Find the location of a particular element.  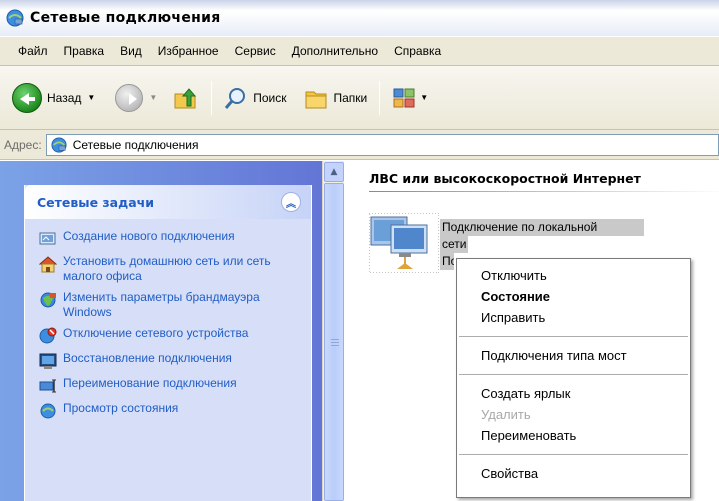

scroll-grip is located at coordinates (335, 342).